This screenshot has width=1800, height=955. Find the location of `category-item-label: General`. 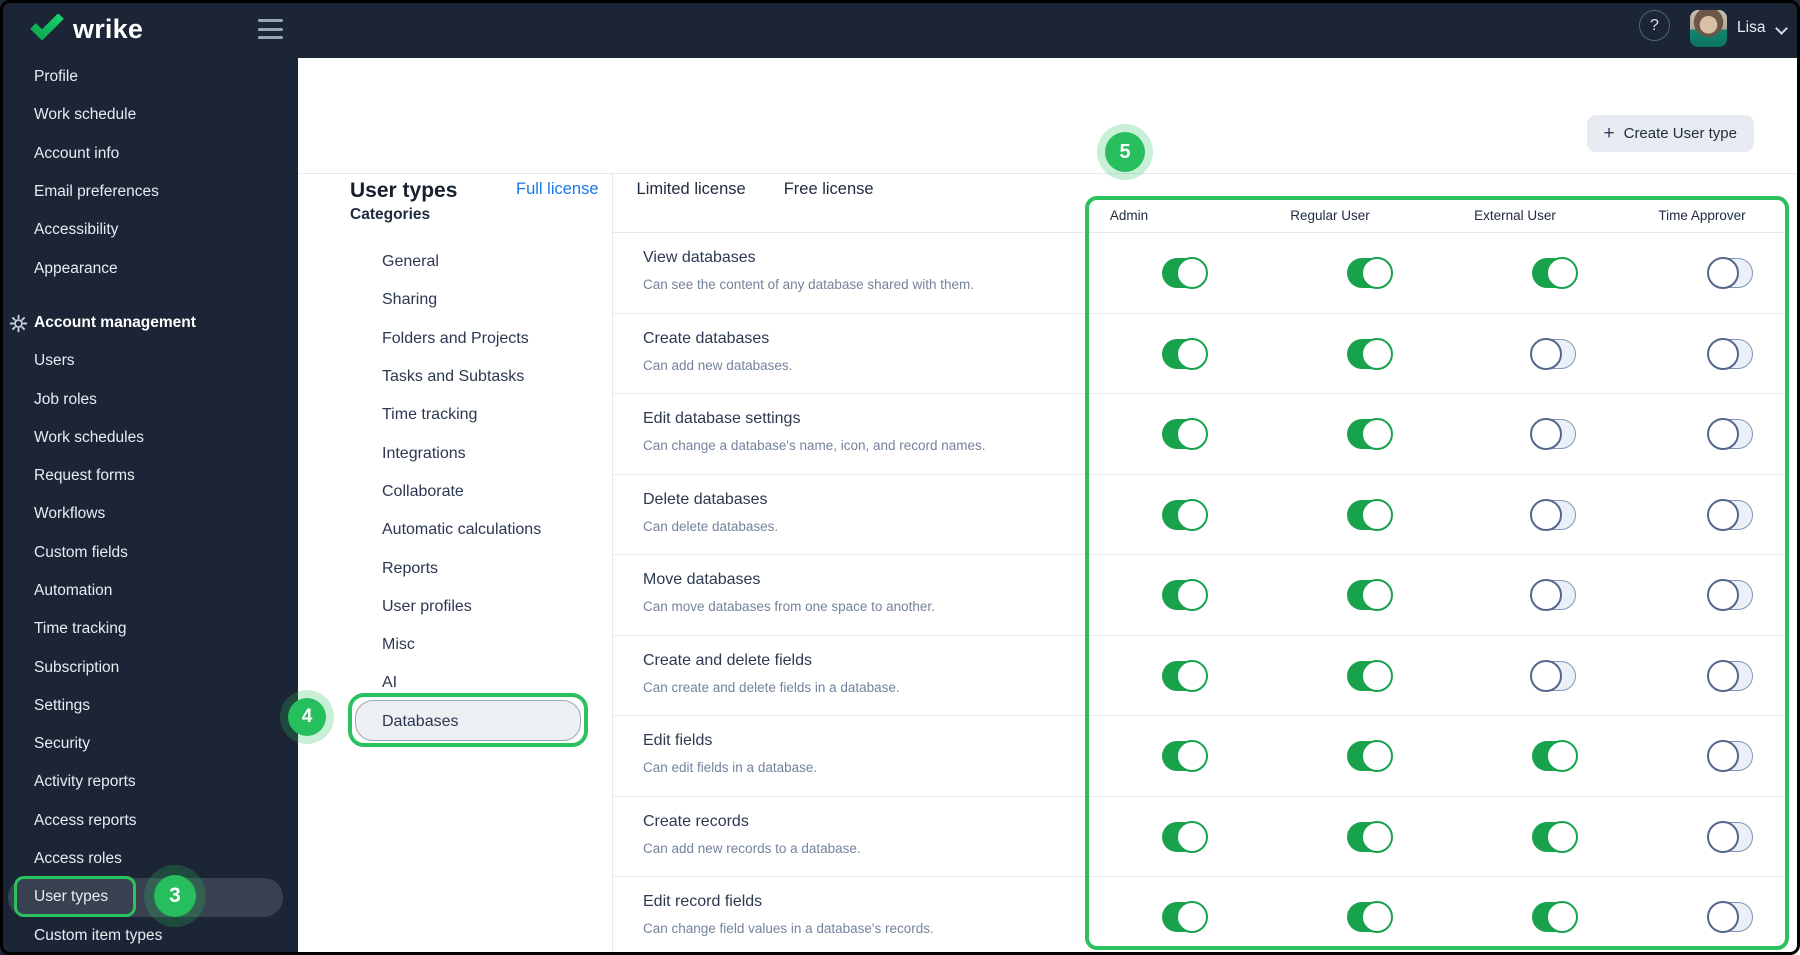

category-item-label: General is located at coordinates (410, 262).